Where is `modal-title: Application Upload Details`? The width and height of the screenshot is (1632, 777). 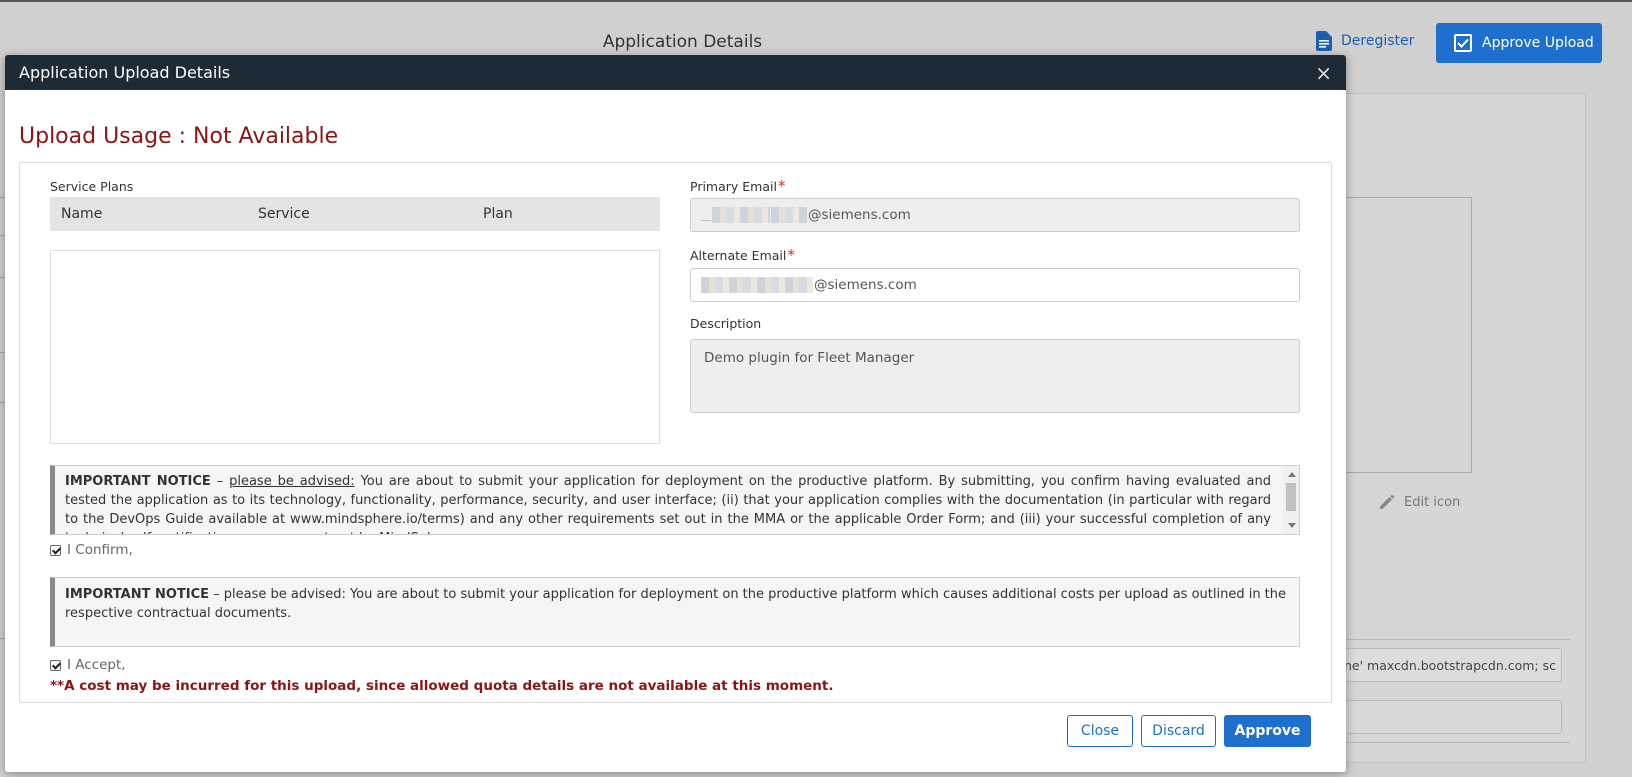 modal-title: Application Upload Details is located at coordinates (125, 72).